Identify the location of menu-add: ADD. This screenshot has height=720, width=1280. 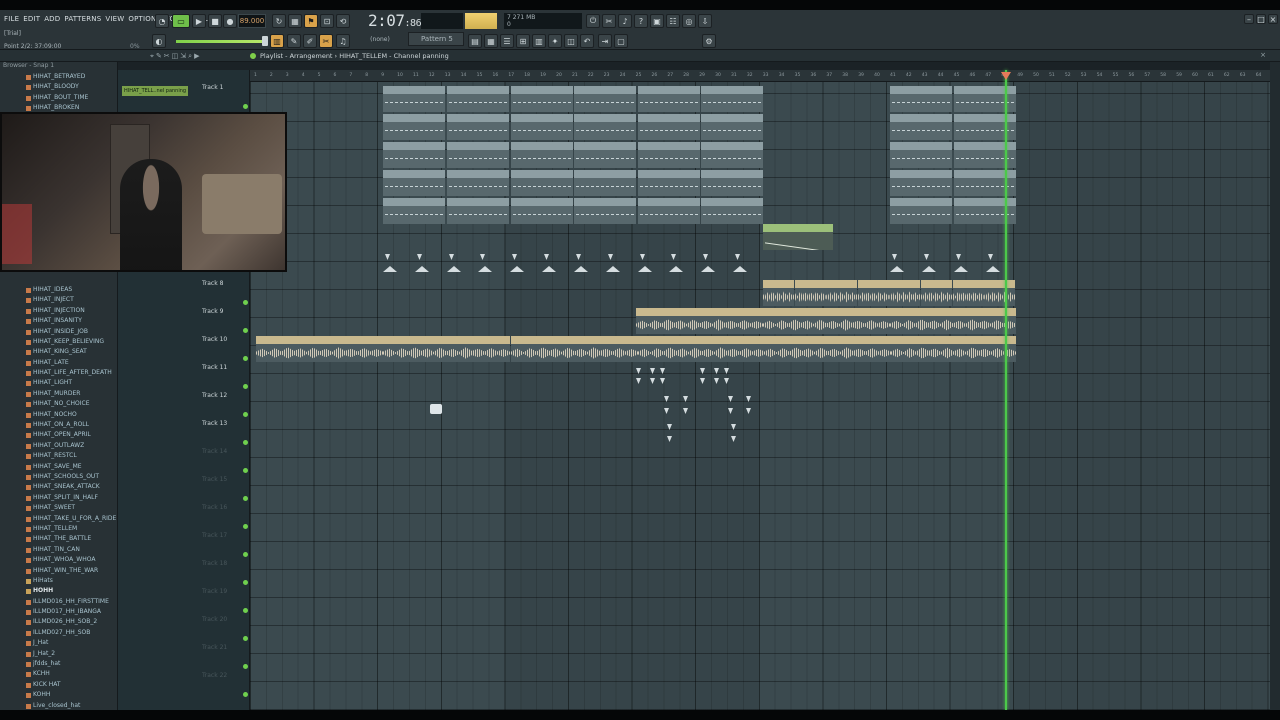
(52, 19).